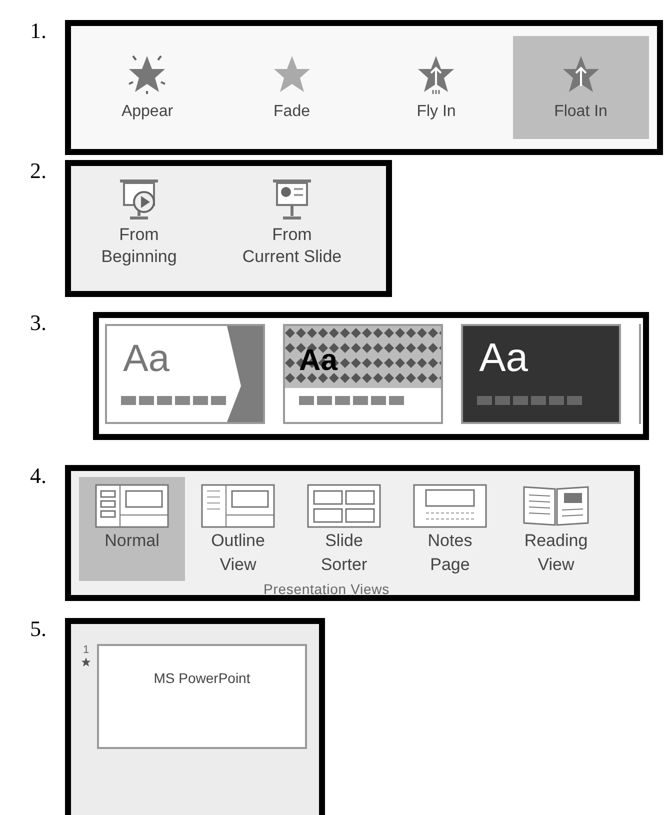 This screenshot has height=815, width=671. Describe the element at coordinates (292, 87) in the screenshot. I see `animation-option: Fade` at that location.